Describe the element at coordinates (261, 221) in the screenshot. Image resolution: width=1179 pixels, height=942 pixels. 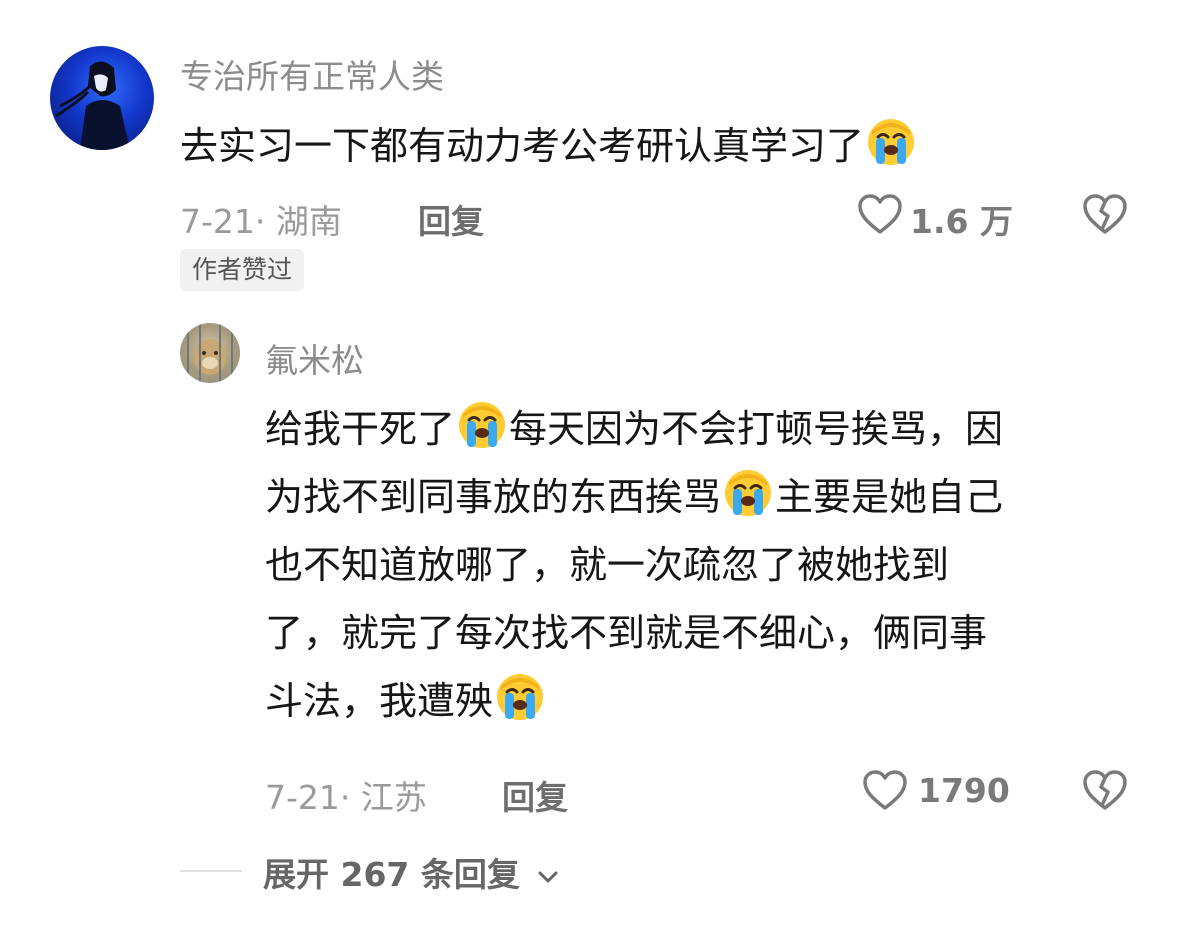
I see `comment-date-location: 7-21· 湖南` at that location.